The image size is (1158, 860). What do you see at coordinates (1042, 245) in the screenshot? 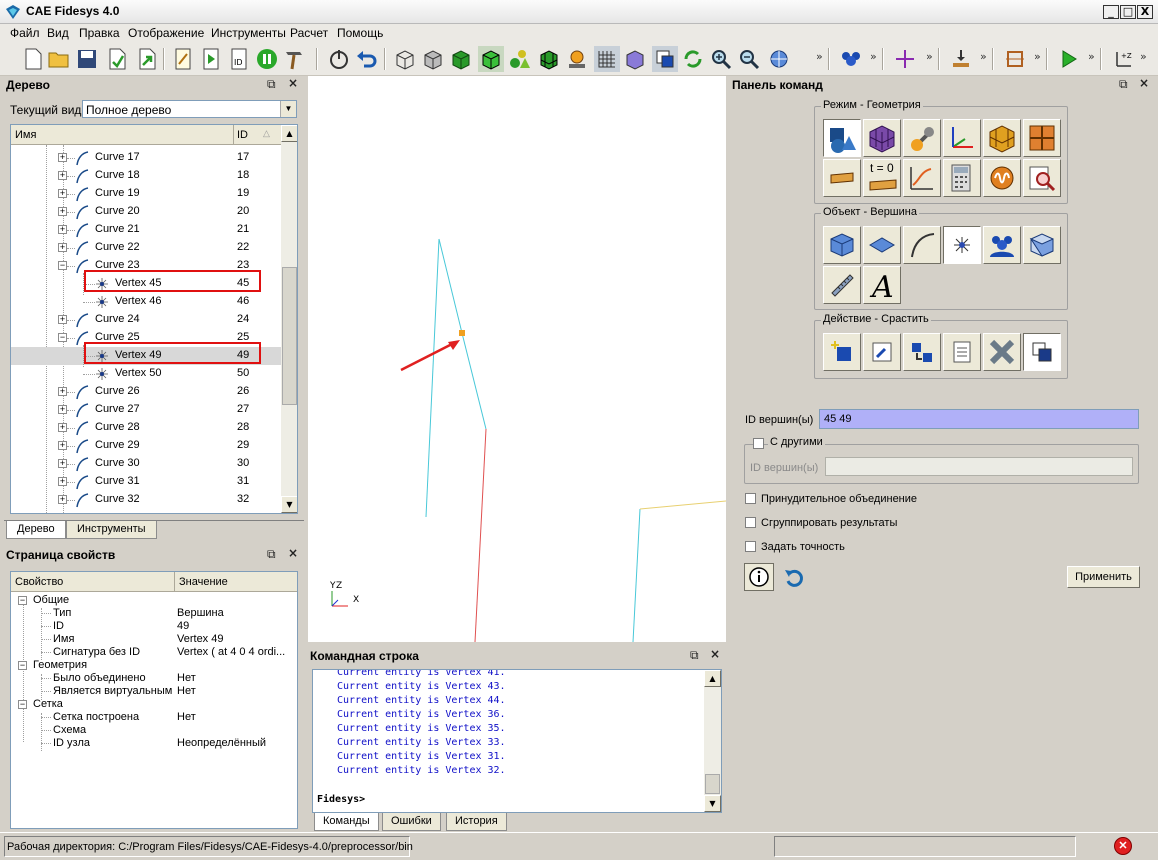
I see `object-body-button` at bounding box center [1042, 245].